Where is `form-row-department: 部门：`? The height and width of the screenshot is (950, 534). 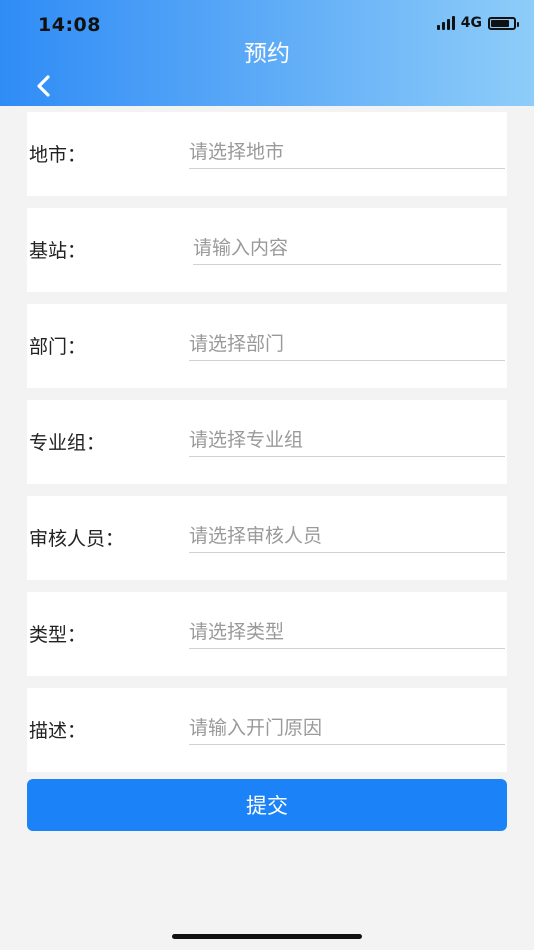
form-row-department: 部门： is located at coordinates (267, 346).